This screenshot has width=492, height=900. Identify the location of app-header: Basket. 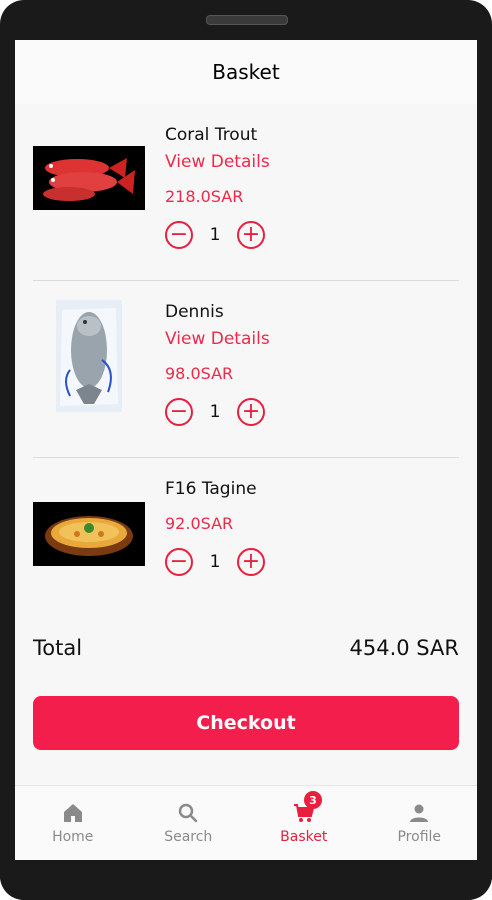
(246, 72).